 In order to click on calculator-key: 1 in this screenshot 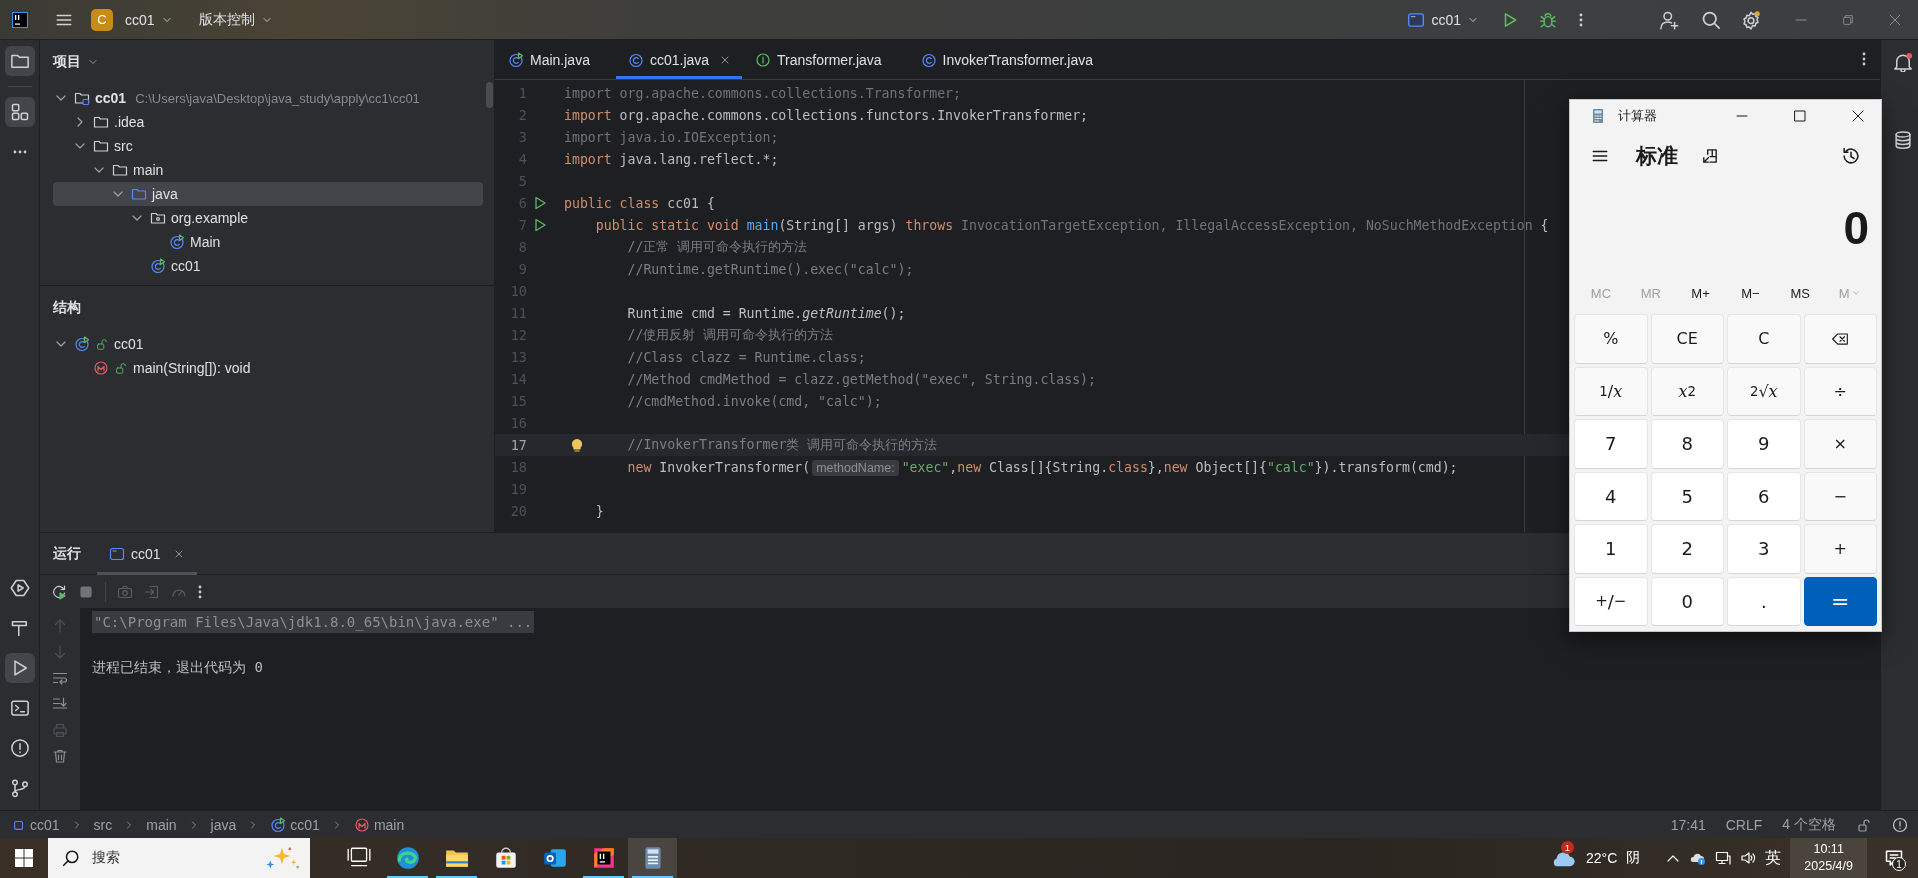, I will do `click(1611, 549)`.